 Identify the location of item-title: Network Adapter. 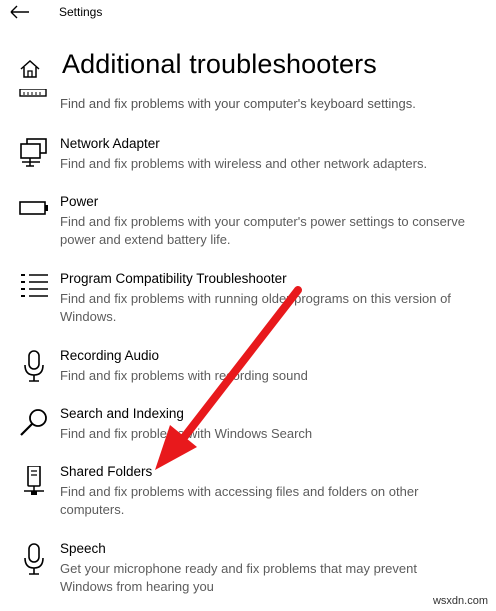
(110, 143).